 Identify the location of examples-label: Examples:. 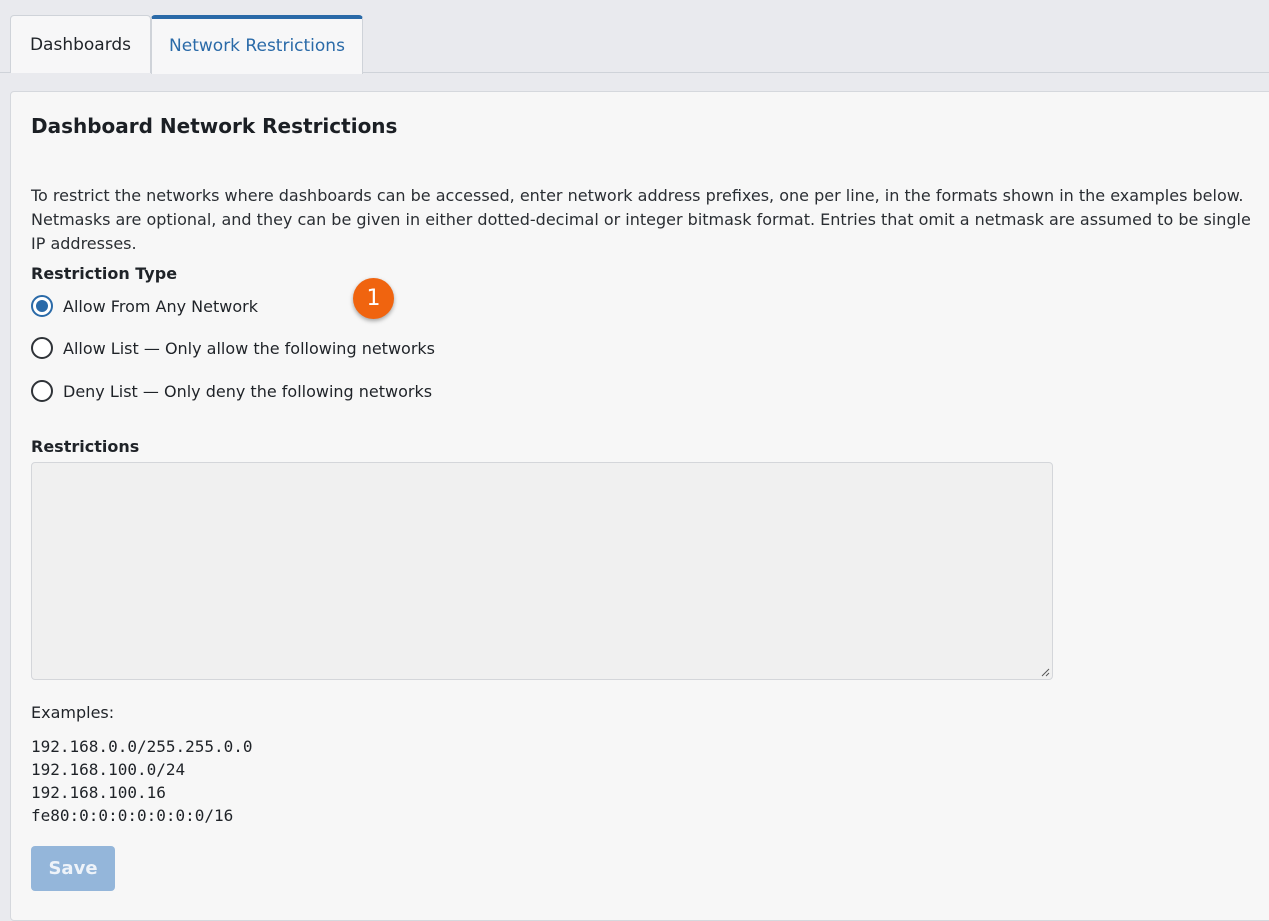
(73, 712).